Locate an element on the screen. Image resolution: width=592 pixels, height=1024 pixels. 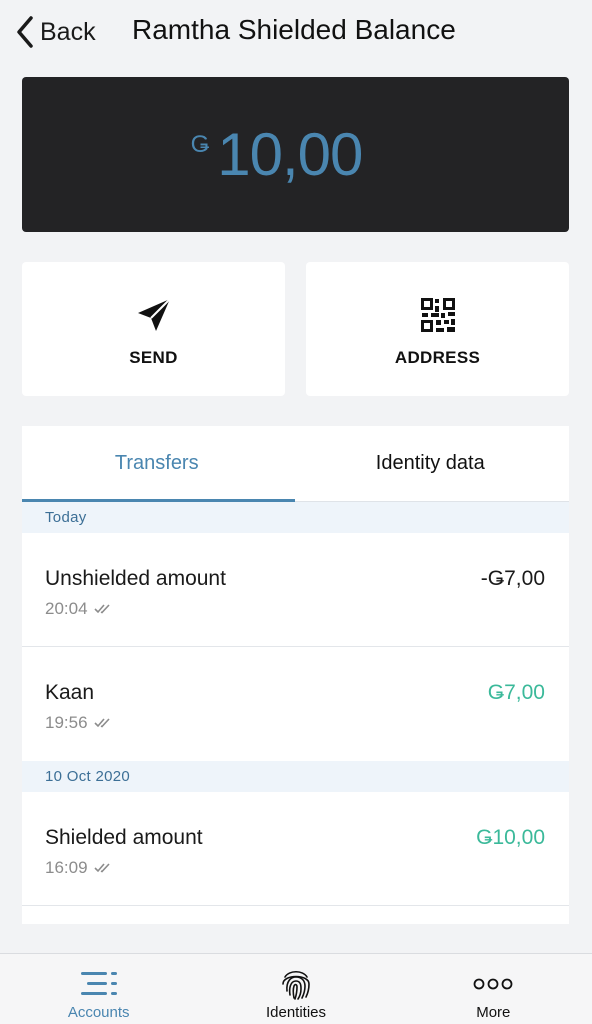
balance-display: Ǥ 10,00 is located at coordinates (277, 154).